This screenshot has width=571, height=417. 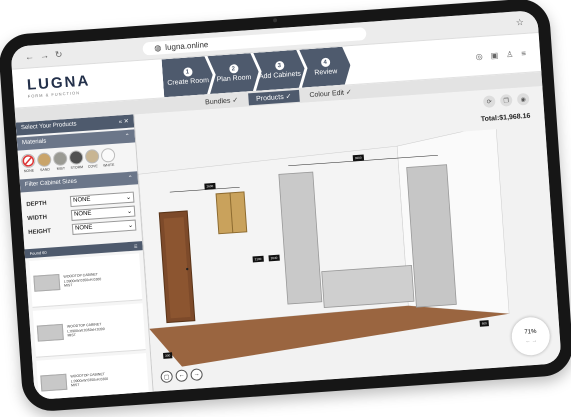 I want to click on header-icons: ◎ ▣ ♙ ≡, so click(x=500, y=54).